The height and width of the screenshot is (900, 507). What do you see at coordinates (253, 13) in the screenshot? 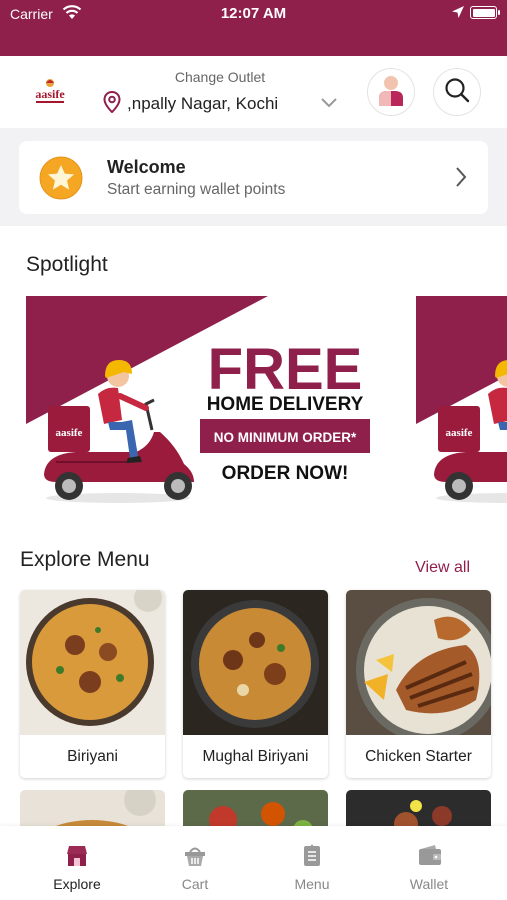
I see `clock: 12:07 AM` at bounding box center [253, 13].